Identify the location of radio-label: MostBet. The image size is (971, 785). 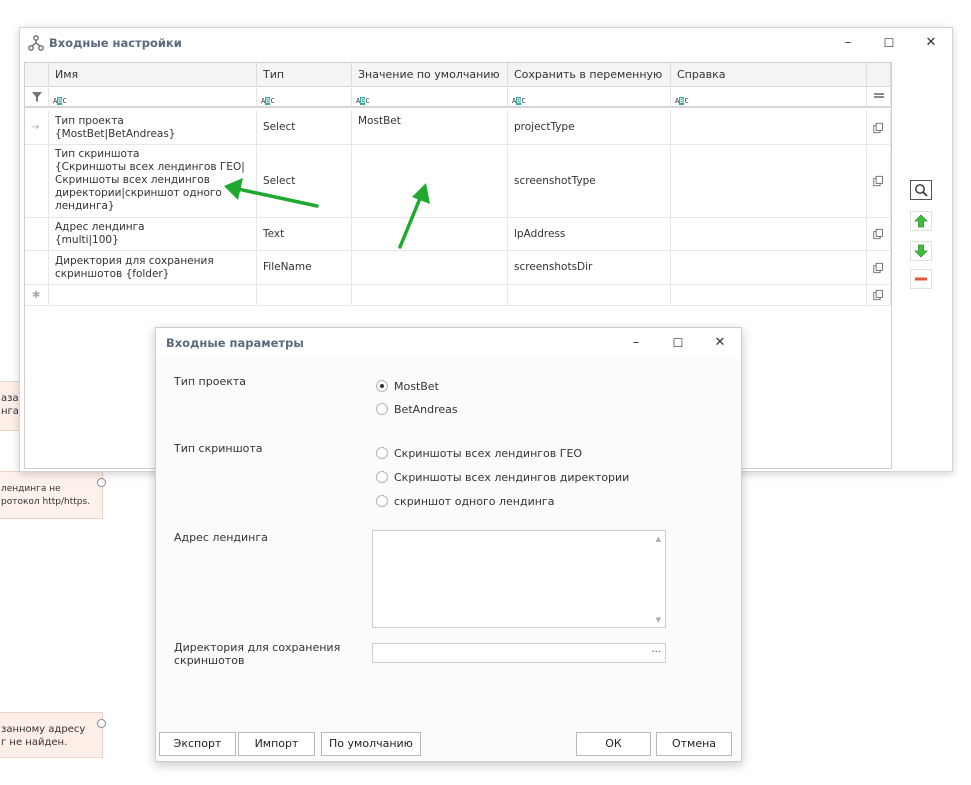
(416, 386).